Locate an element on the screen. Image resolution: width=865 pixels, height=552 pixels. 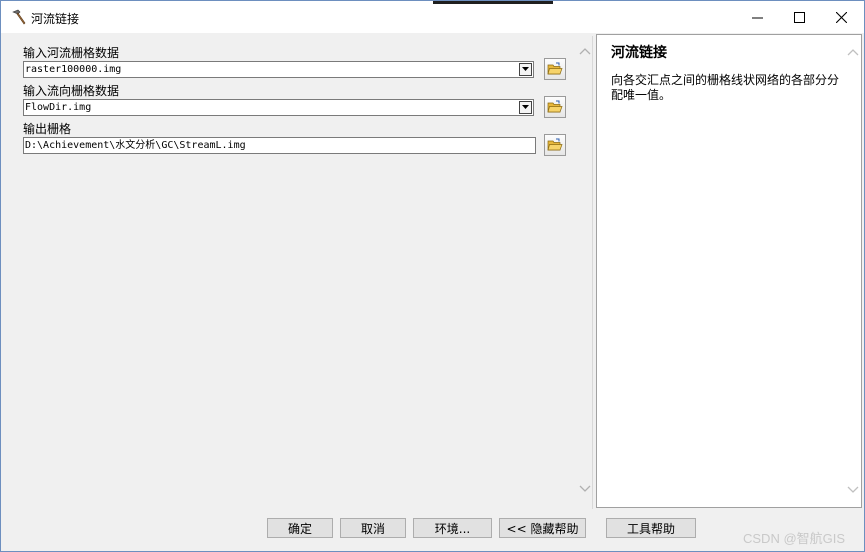
maximize-button is located at coordinates (799, 17).